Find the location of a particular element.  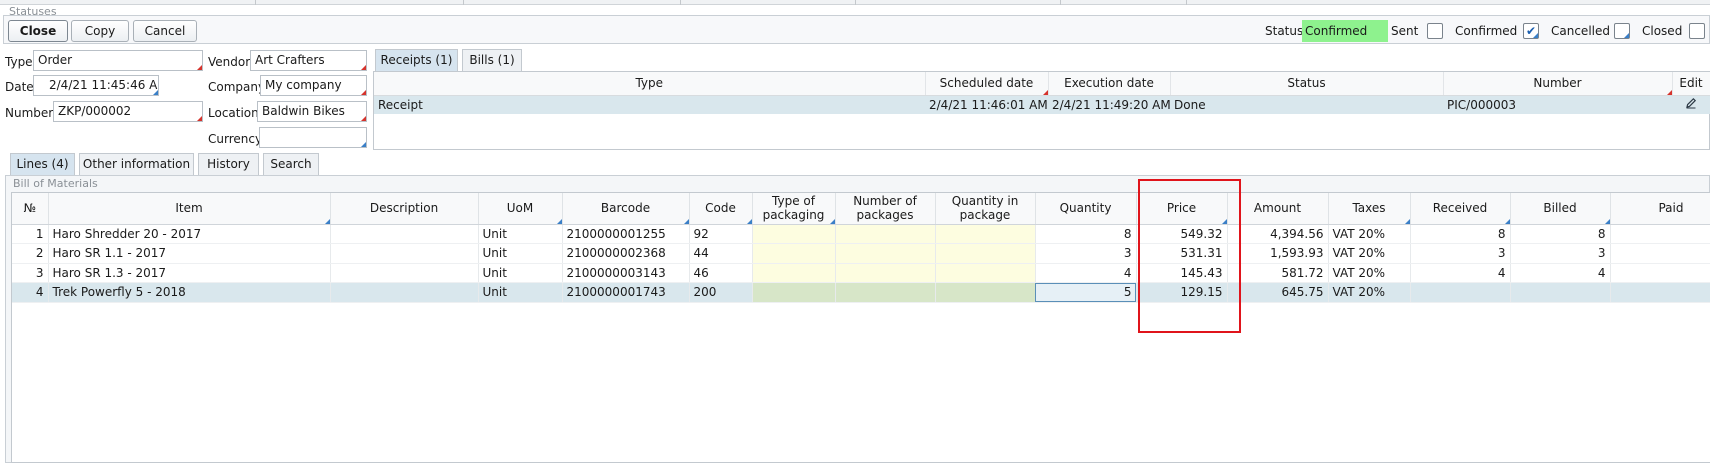

quantity: 5 is located at coordinates (1086, 292).